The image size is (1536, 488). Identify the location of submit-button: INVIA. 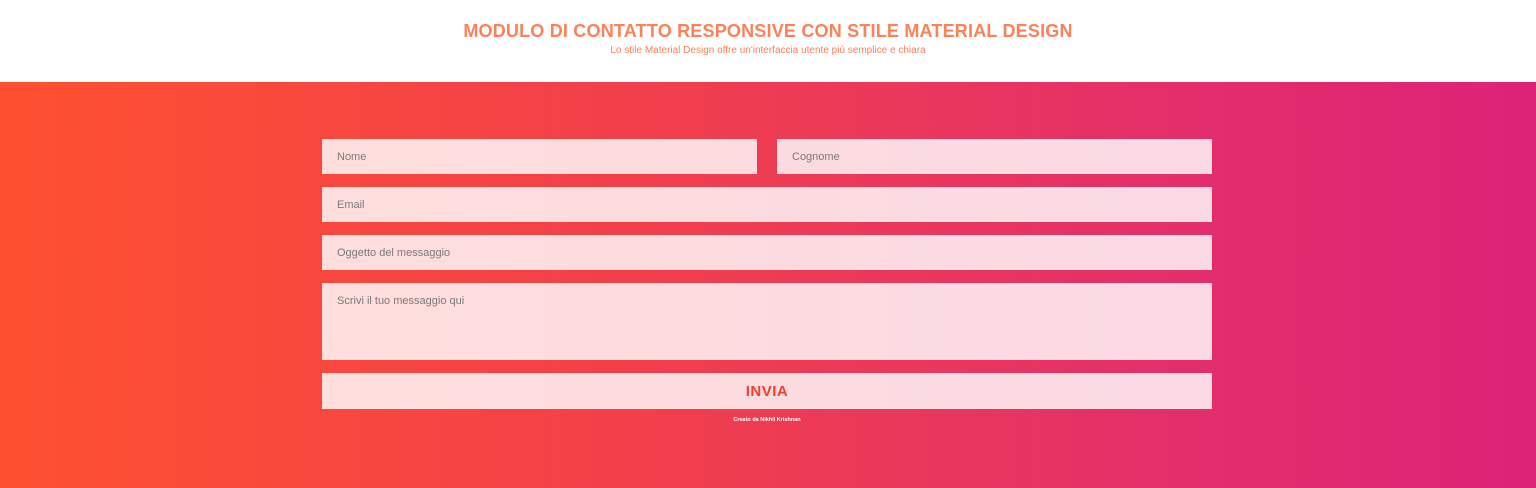
(767, 391).